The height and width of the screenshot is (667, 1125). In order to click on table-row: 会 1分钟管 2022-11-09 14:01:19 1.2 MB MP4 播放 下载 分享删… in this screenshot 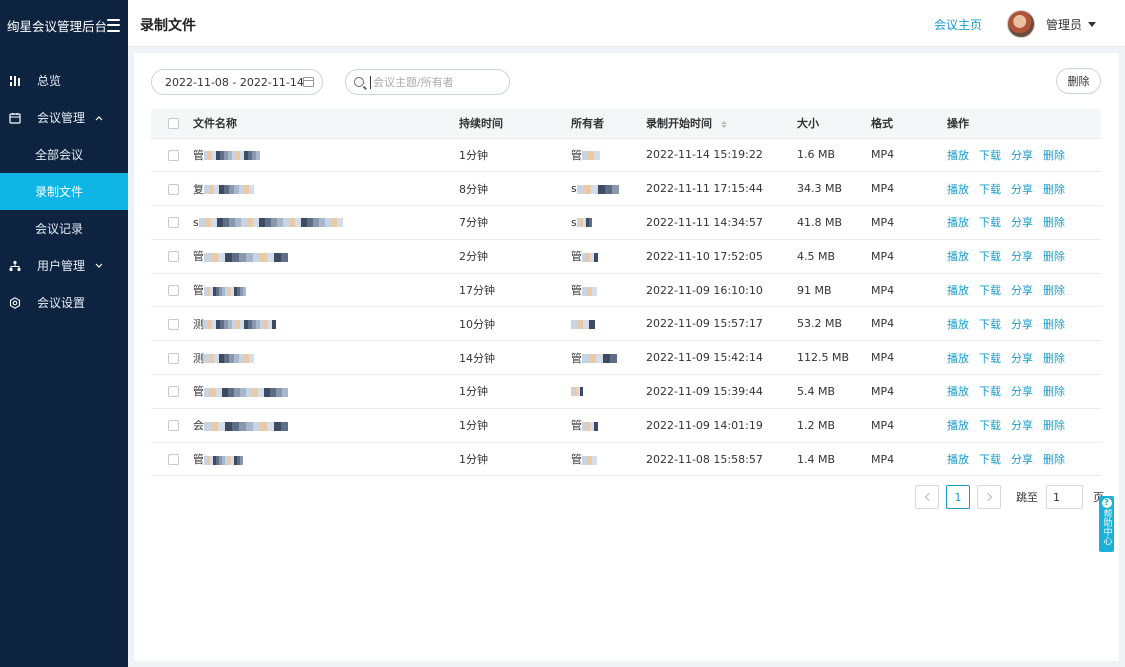, I will do `click(626, 425)`.